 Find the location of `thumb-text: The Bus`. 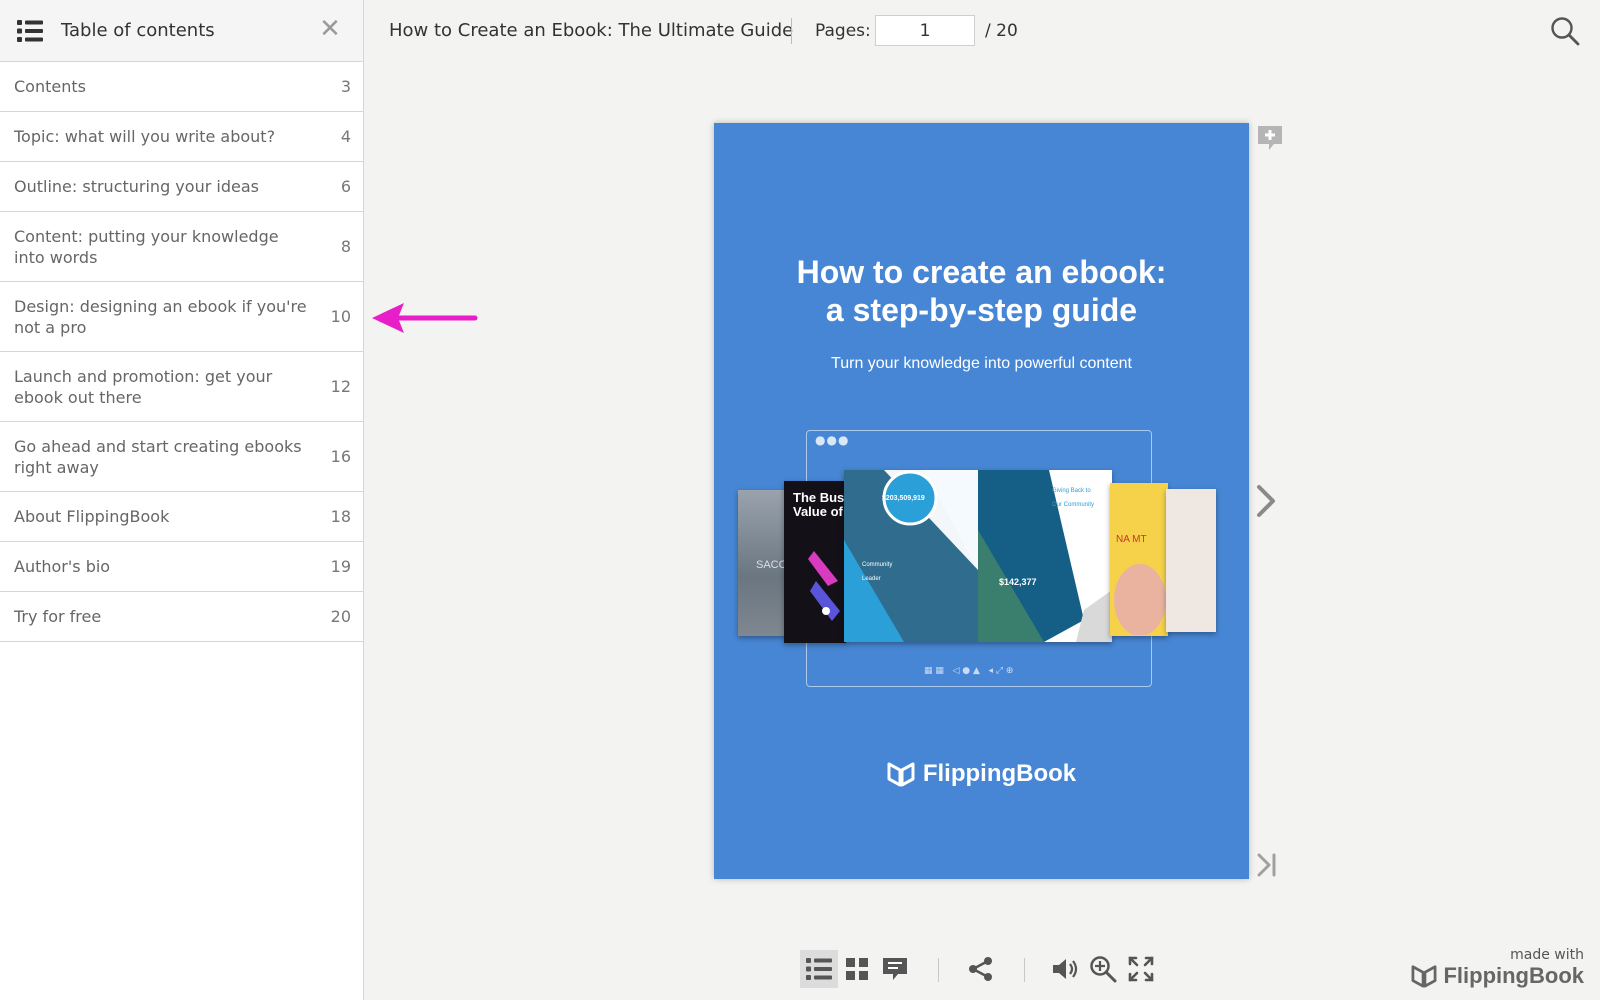

thumb-text: The Bus is located at coordinates (819, 497).